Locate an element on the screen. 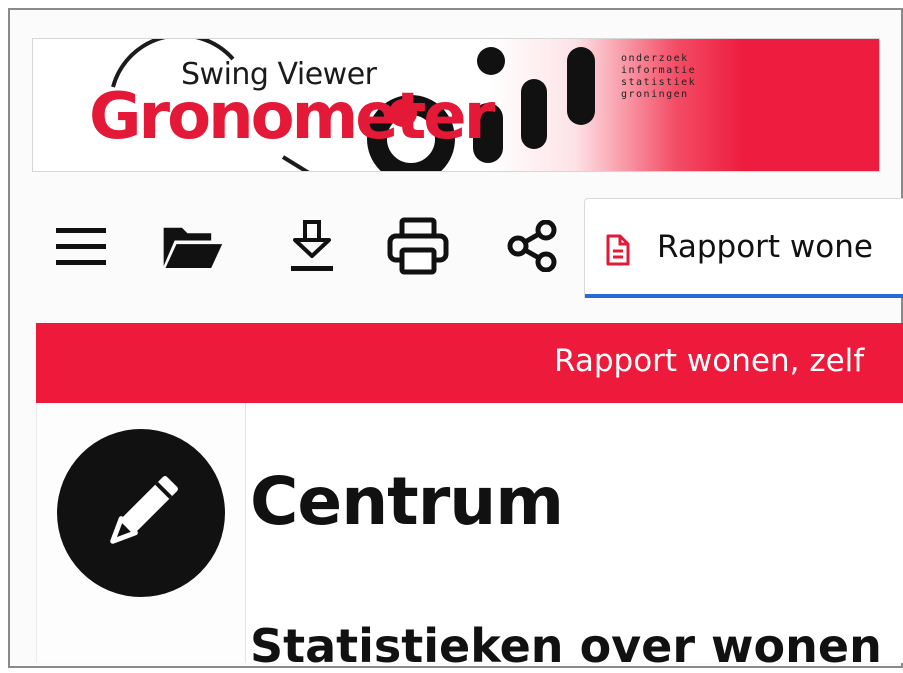 The image size is (903, 673). print-icon is located at coordinates (418, 246).